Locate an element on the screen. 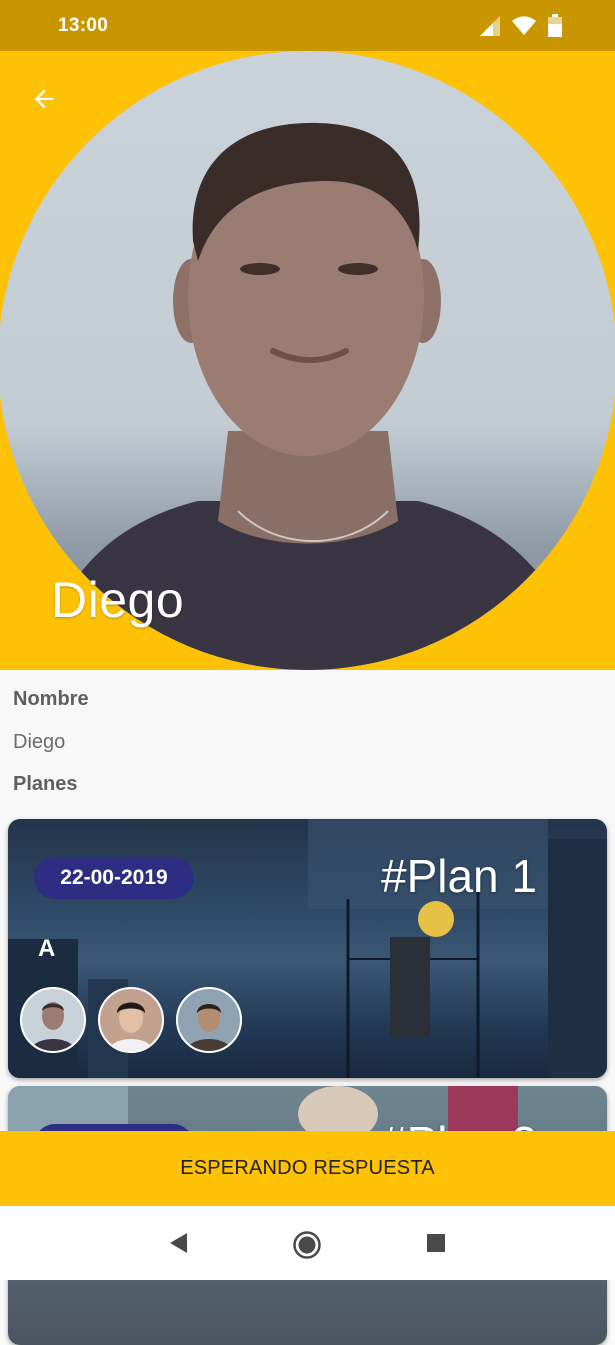 The height and width of the screenshot is (1345, 615). nav-back-icon is located at coordinates (178, 1243).